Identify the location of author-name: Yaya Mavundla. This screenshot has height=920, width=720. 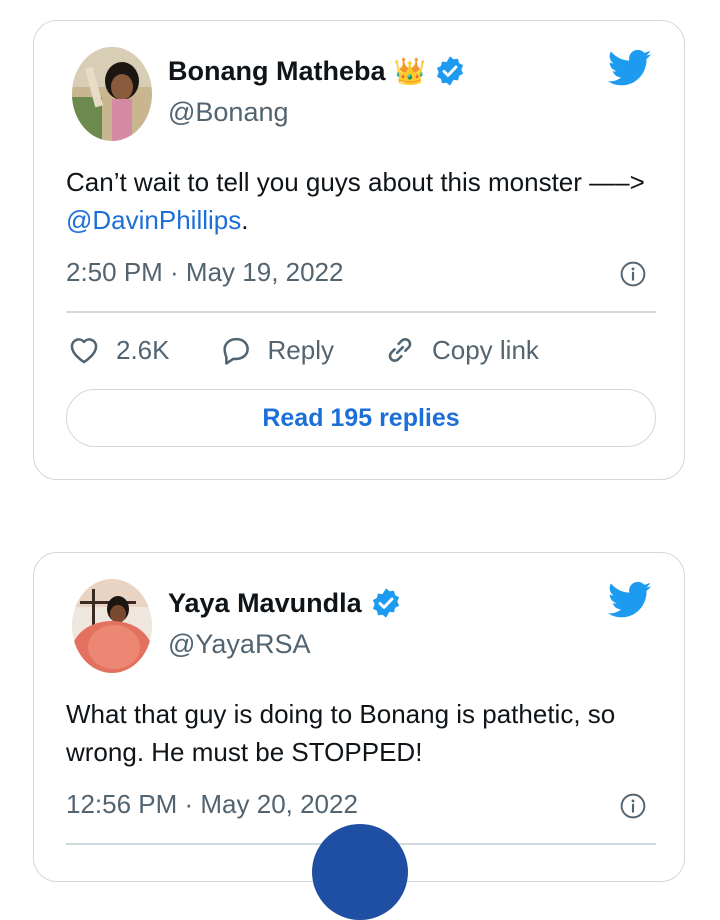
(265, 603).